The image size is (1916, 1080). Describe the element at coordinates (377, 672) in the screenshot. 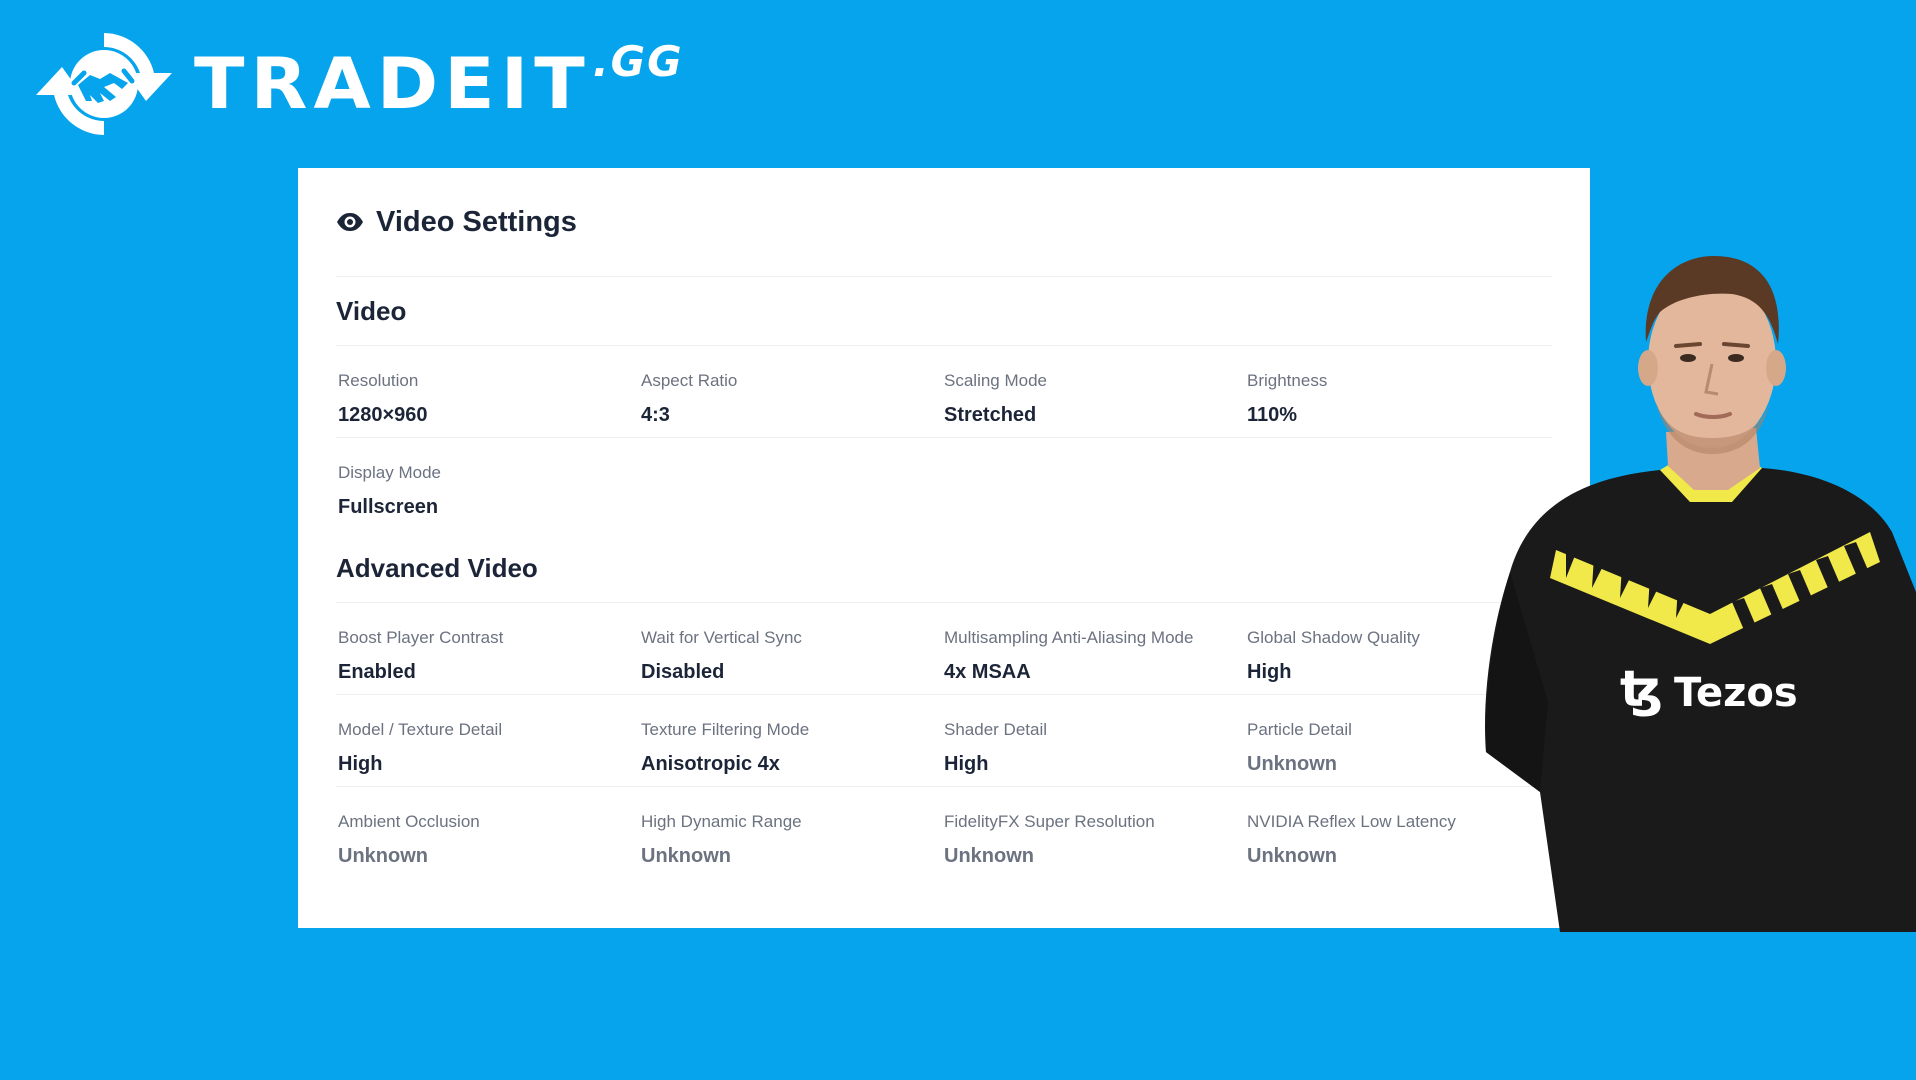

I see `setting-value: Enabled` at that location.